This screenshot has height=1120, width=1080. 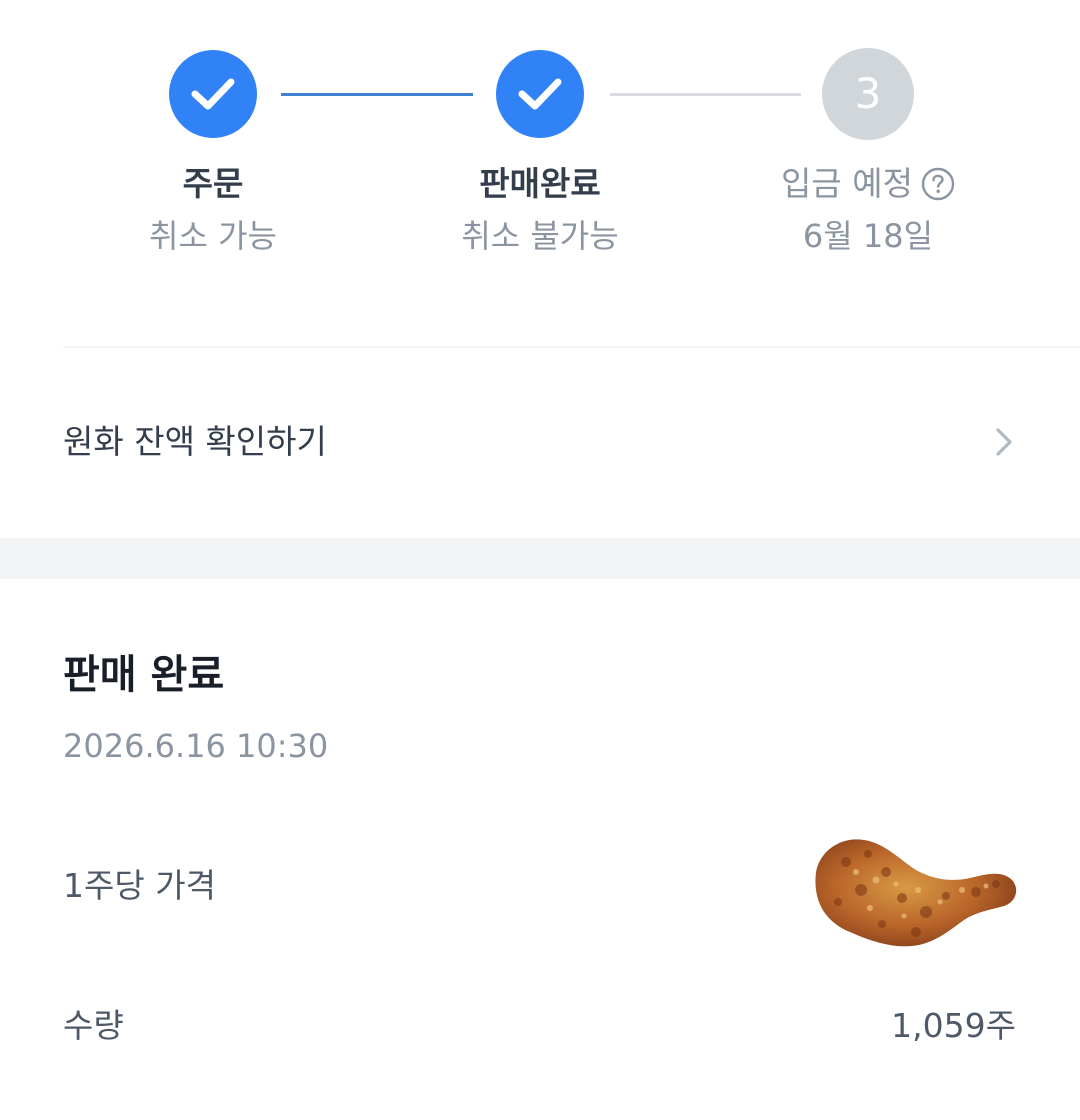 What do you see at coordinates (916, 893) in the screenshot?
I see `fried-chicken-drumstick-image` at bounding box center [916, 893].